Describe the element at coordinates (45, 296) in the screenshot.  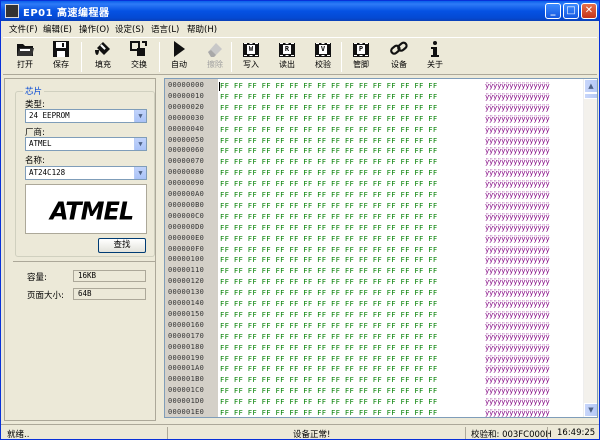
I see `page-size-label: 页面大小:` at that location.